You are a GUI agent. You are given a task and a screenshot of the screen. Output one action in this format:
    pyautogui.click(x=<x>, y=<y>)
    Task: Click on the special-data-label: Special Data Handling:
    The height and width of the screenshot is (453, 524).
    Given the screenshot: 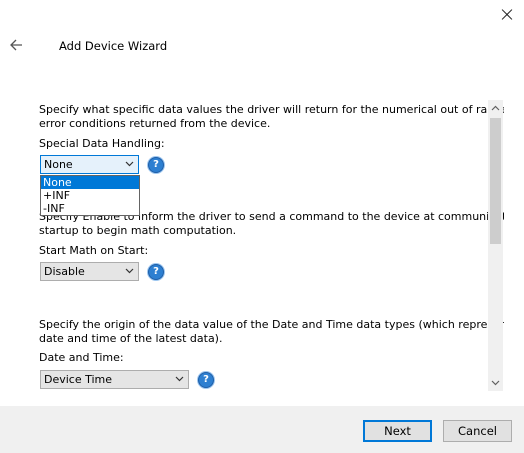 What is the action you would take?
    pyautogui.click(x=102, y=143)
    